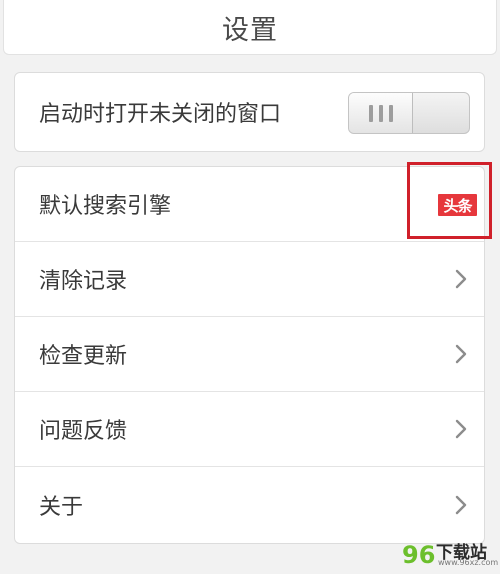 This screenshot has width=500, height=574. Describe the element at coordinates (83, 281) in the screenshot. I see `clear-records-label: 清除记录` at that location.